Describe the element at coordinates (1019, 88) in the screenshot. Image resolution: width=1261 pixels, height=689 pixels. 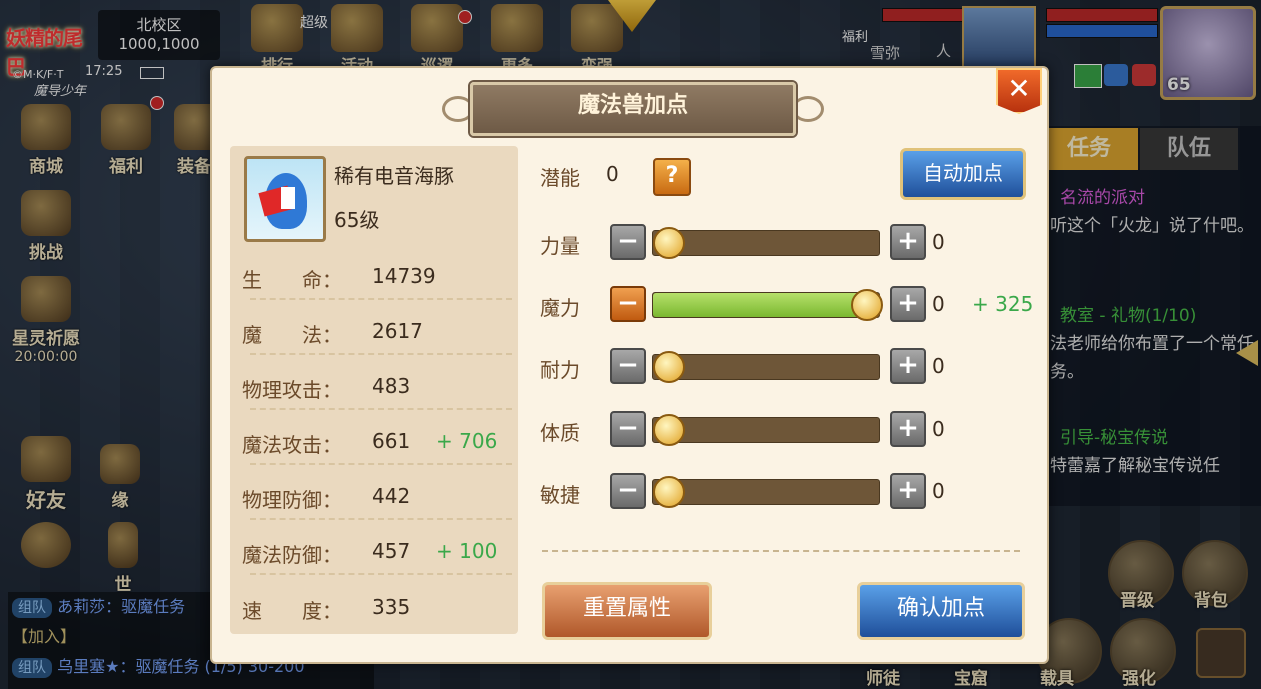
I see `close-icon: ✕` at that location.